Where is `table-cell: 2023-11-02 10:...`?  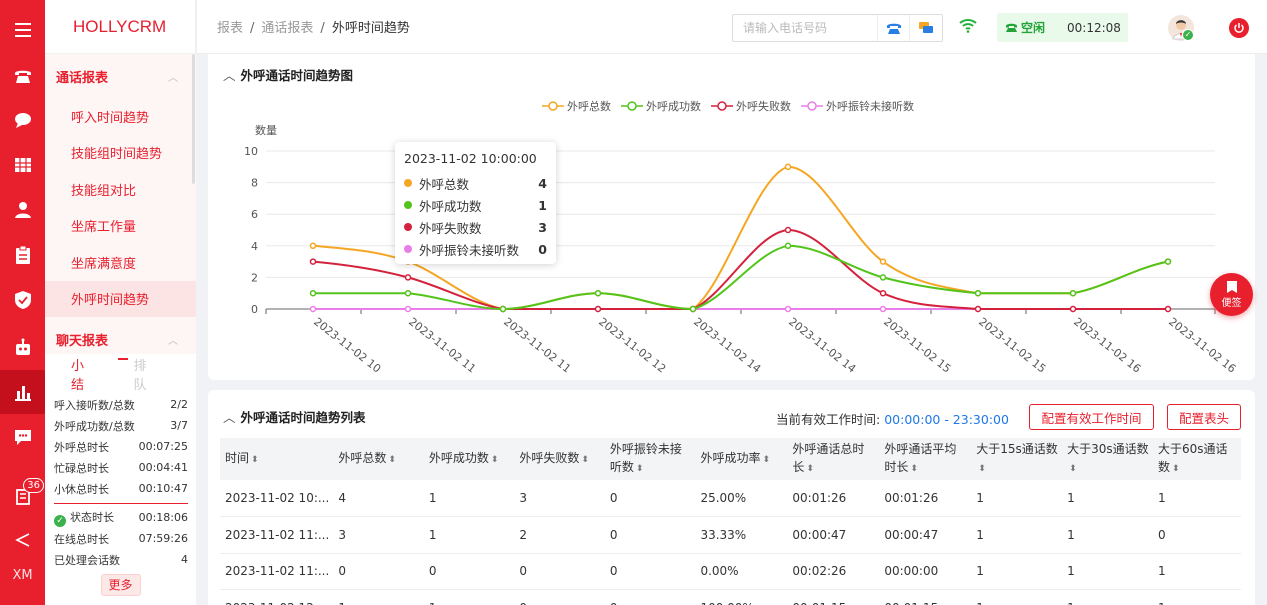
table-cell: 2023-11-02 10:... is located at coordinates (277, 498).